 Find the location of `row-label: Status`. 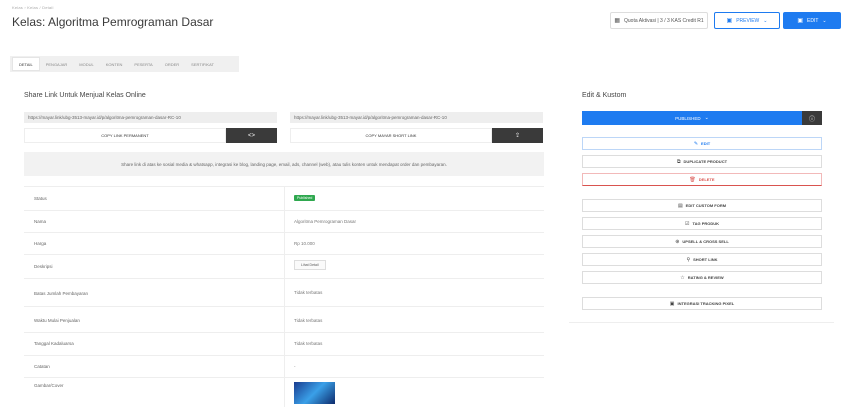

row-label: Status is located at coordinates (40, 198).